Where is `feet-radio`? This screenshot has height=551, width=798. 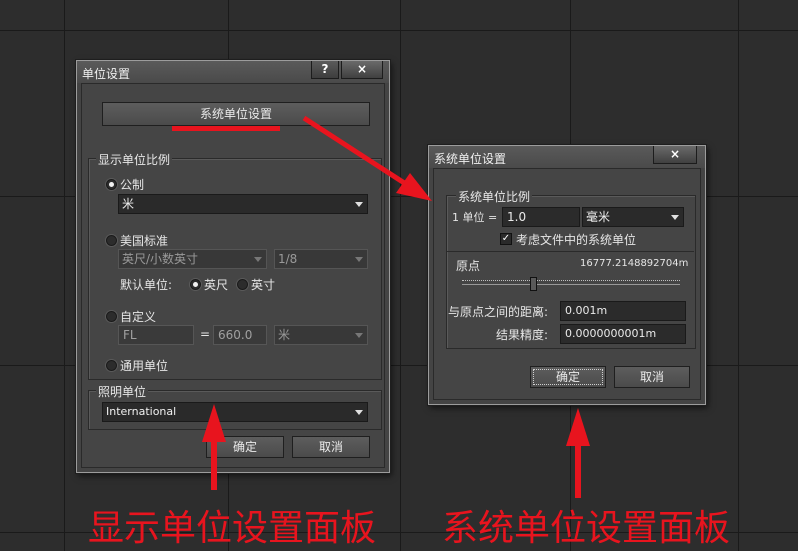
feet-radio is located at coordinates (195, 284).